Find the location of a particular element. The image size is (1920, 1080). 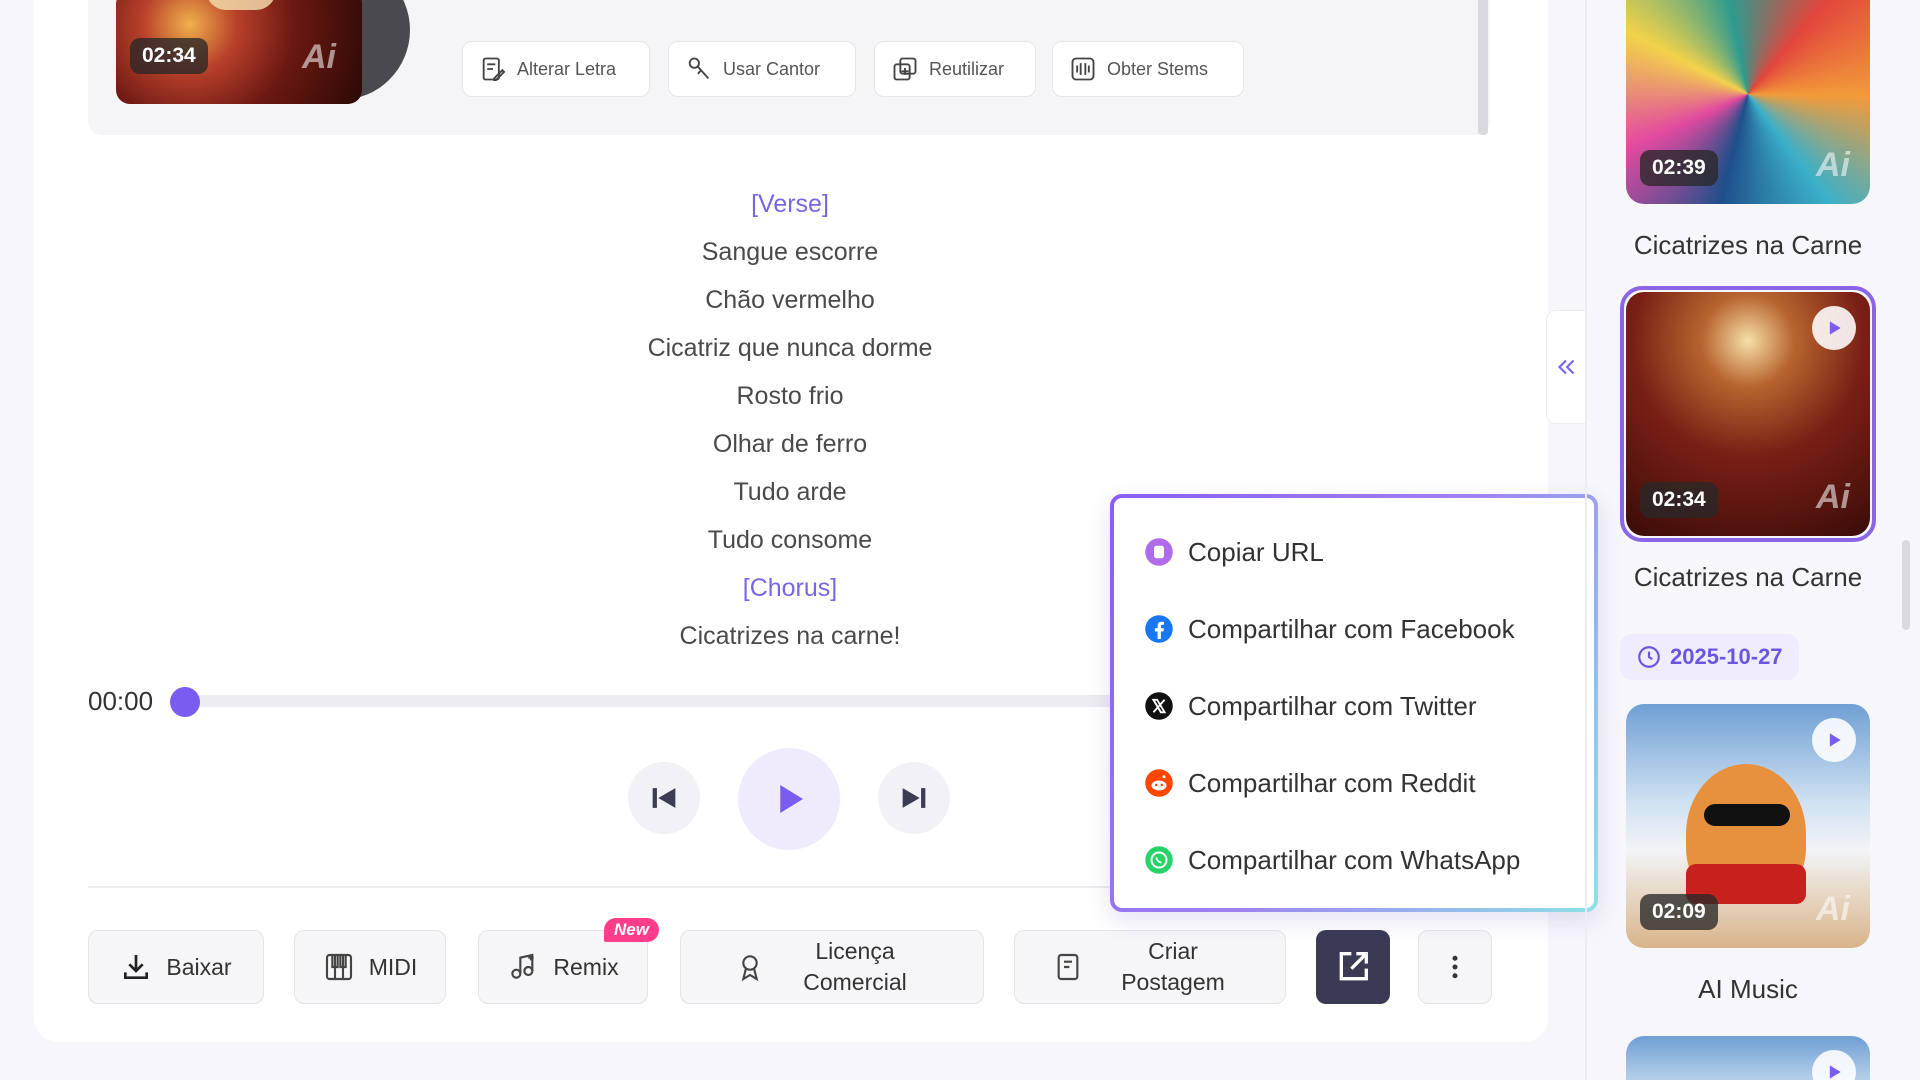

more-vertical-icon is located at coordinates (1455, 967).